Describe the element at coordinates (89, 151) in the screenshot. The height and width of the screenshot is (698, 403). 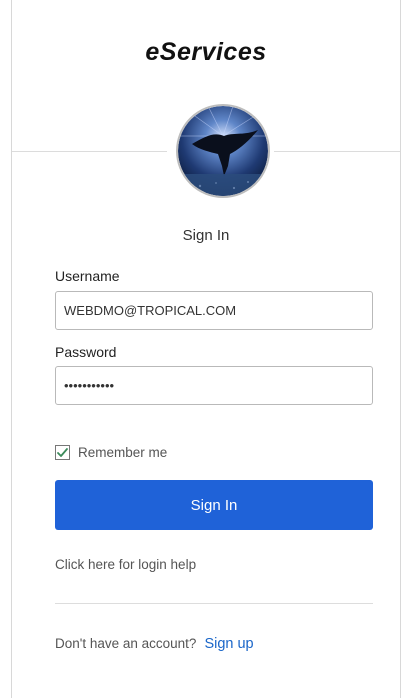
I see `header-rule-left` at that location.